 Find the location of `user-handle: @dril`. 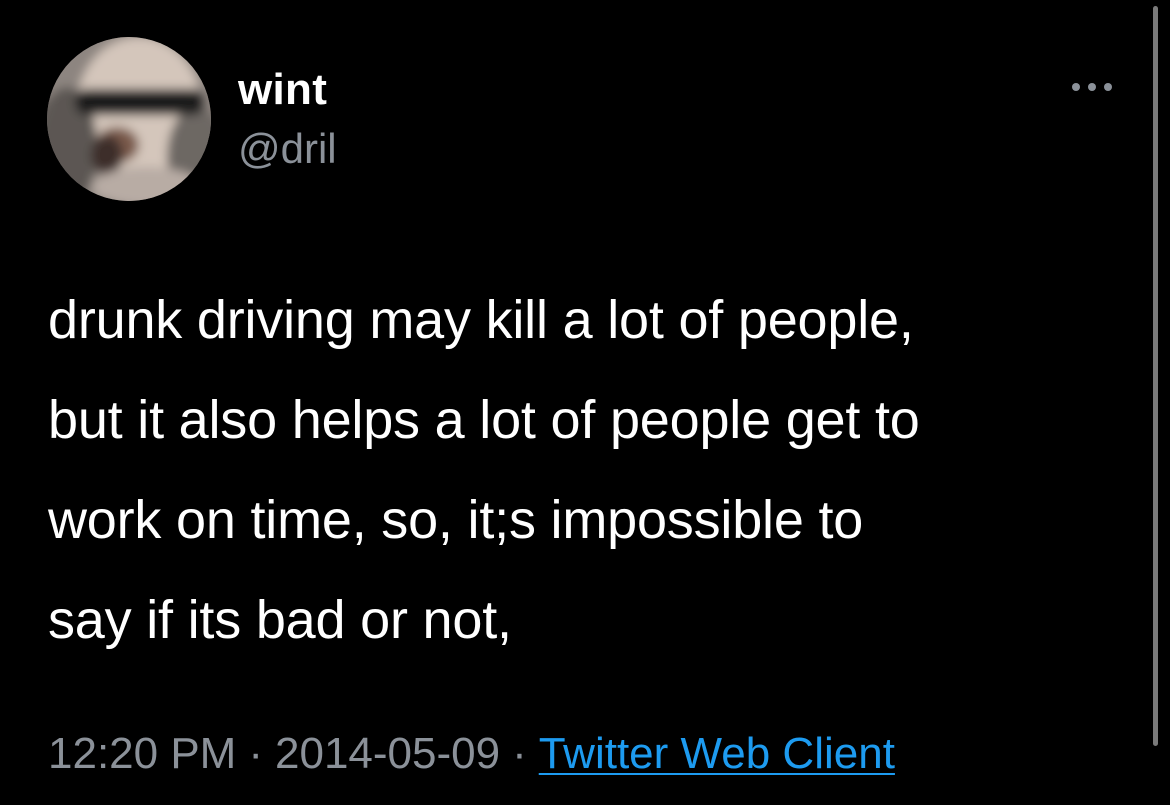

user-handle: @dril is located at coordinates (287, 149).